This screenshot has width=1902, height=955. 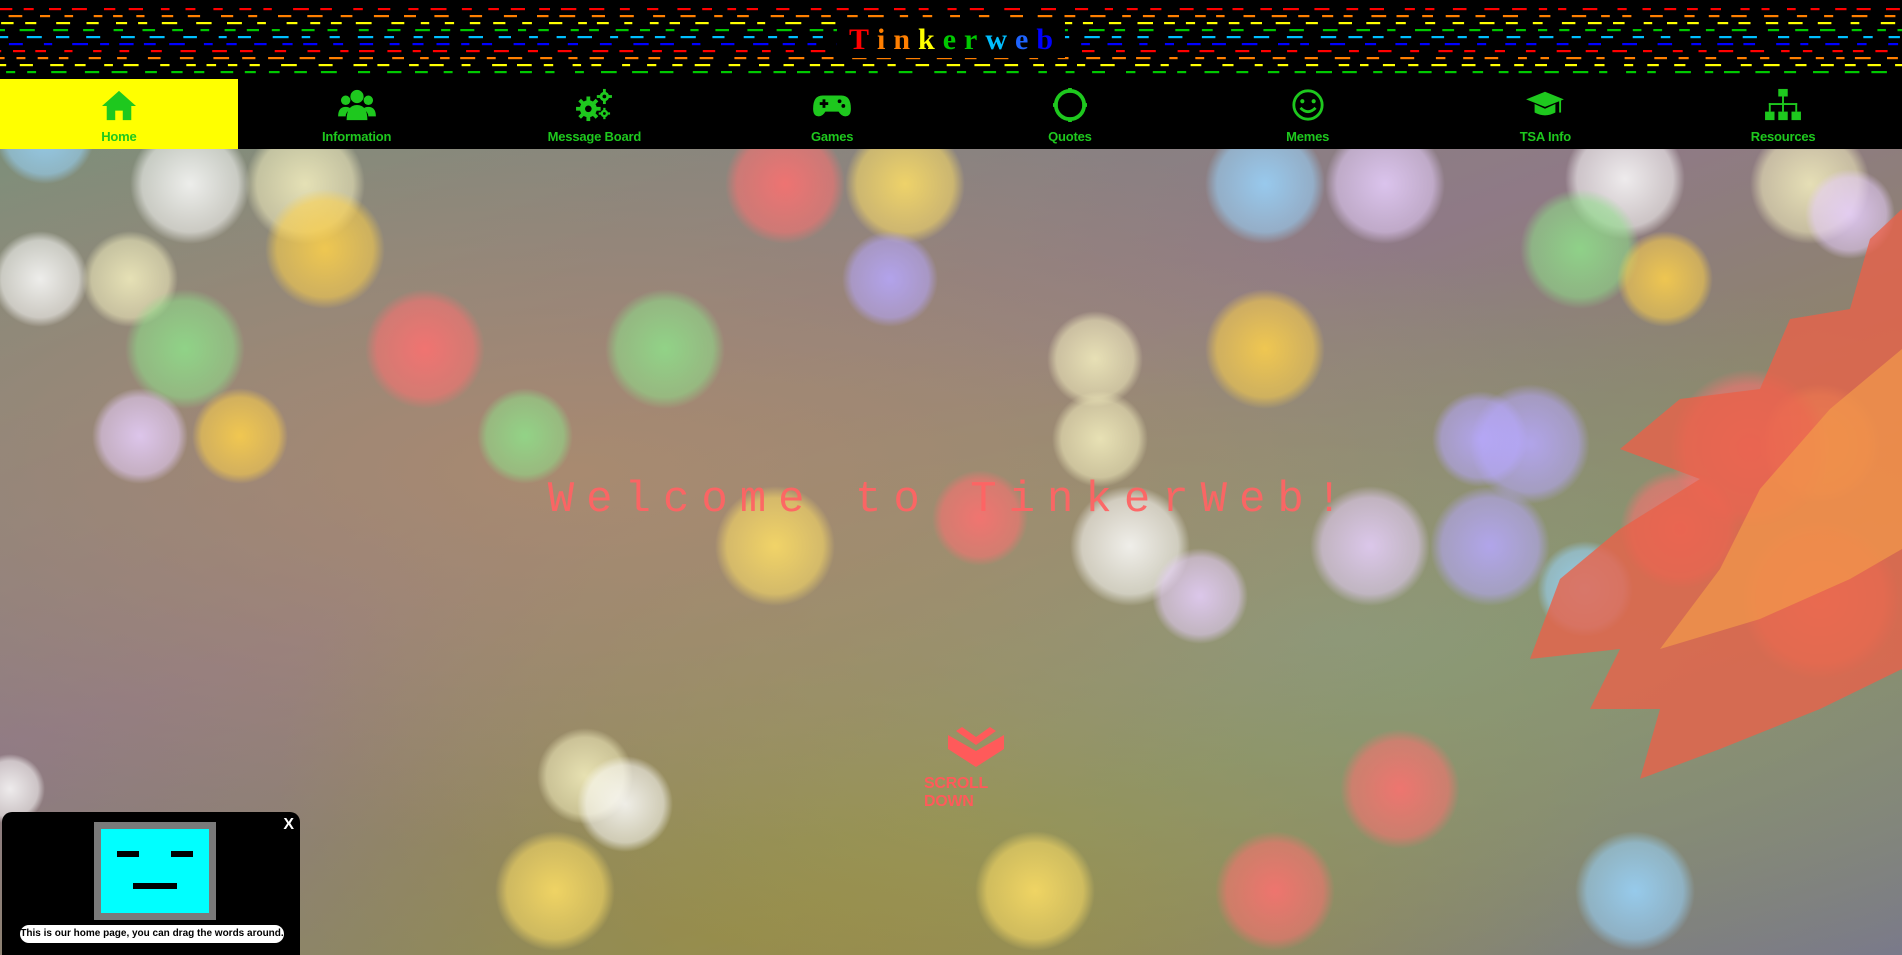 I want to click on scroll-down-button: SCROLL DOWN, so click(x=976, y=769).